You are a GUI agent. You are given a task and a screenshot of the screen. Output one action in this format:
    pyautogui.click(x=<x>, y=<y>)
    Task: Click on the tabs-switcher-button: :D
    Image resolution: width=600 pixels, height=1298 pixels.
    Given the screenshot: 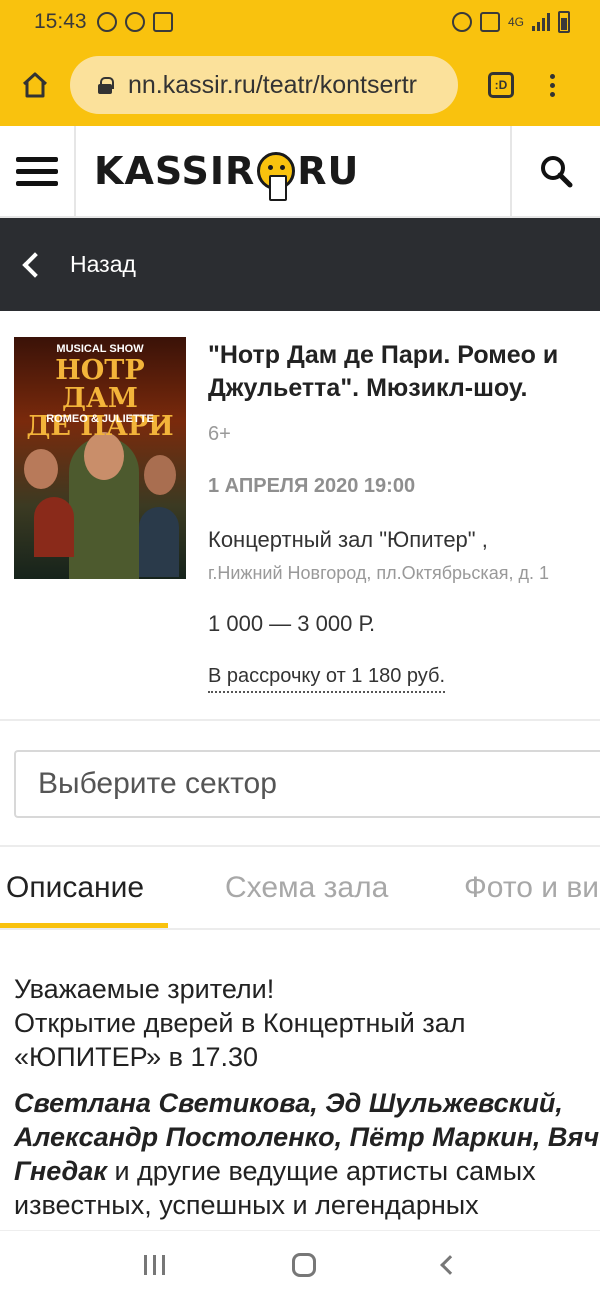 What is the action you would take?
    pyautogui.click(x=501, y=85)
    